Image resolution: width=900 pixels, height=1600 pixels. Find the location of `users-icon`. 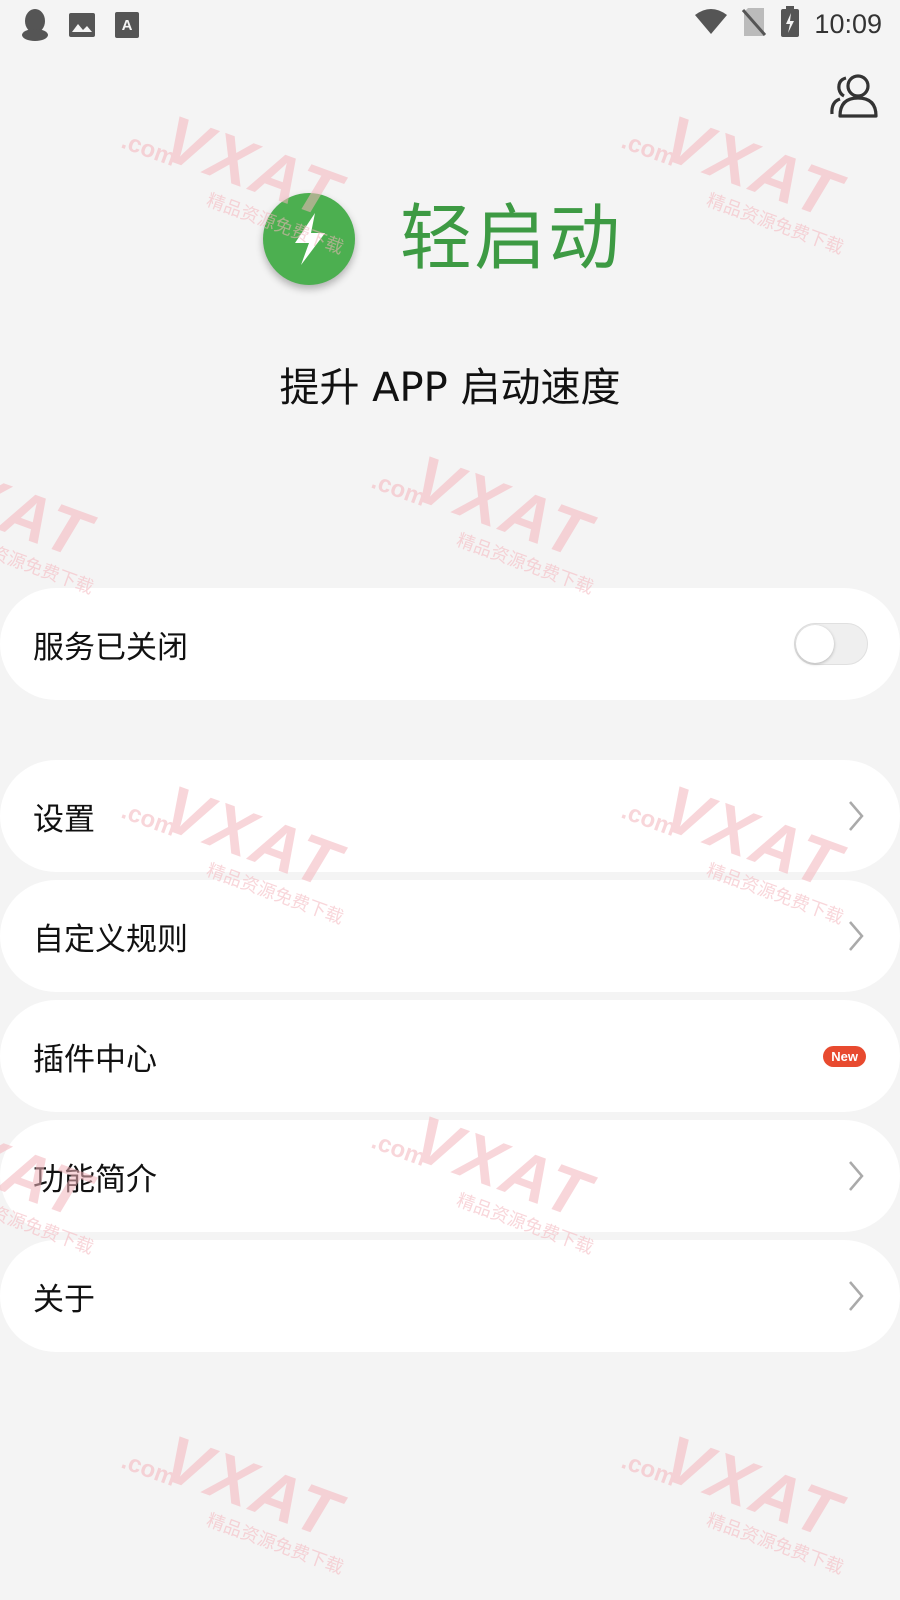

users-icon is located at coordinates (854, 96).